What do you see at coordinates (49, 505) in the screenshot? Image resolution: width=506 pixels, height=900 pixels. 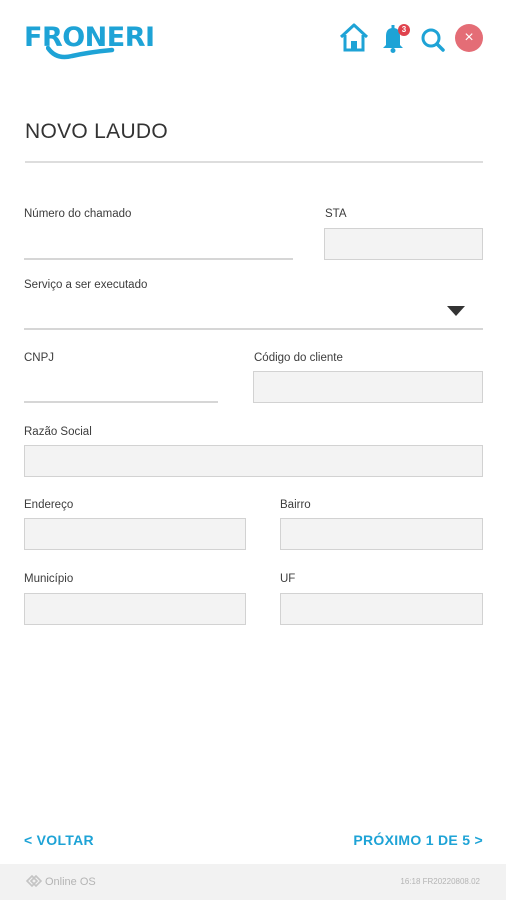 I see `endereco-label: Endereço` at bounding box center [49, 505].